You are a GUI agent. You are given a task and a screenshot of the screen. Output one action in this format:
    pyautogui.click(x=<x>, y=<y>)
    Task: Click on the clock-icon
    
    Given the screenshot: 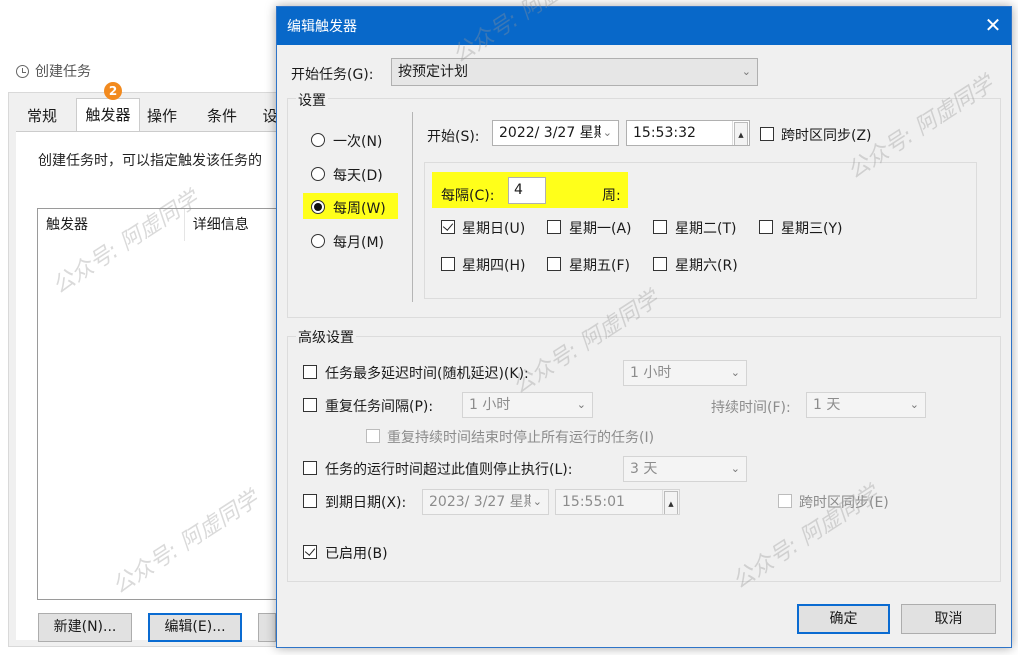 What is the action you would take?
    pyautogui.click(x=22, y=71)
    